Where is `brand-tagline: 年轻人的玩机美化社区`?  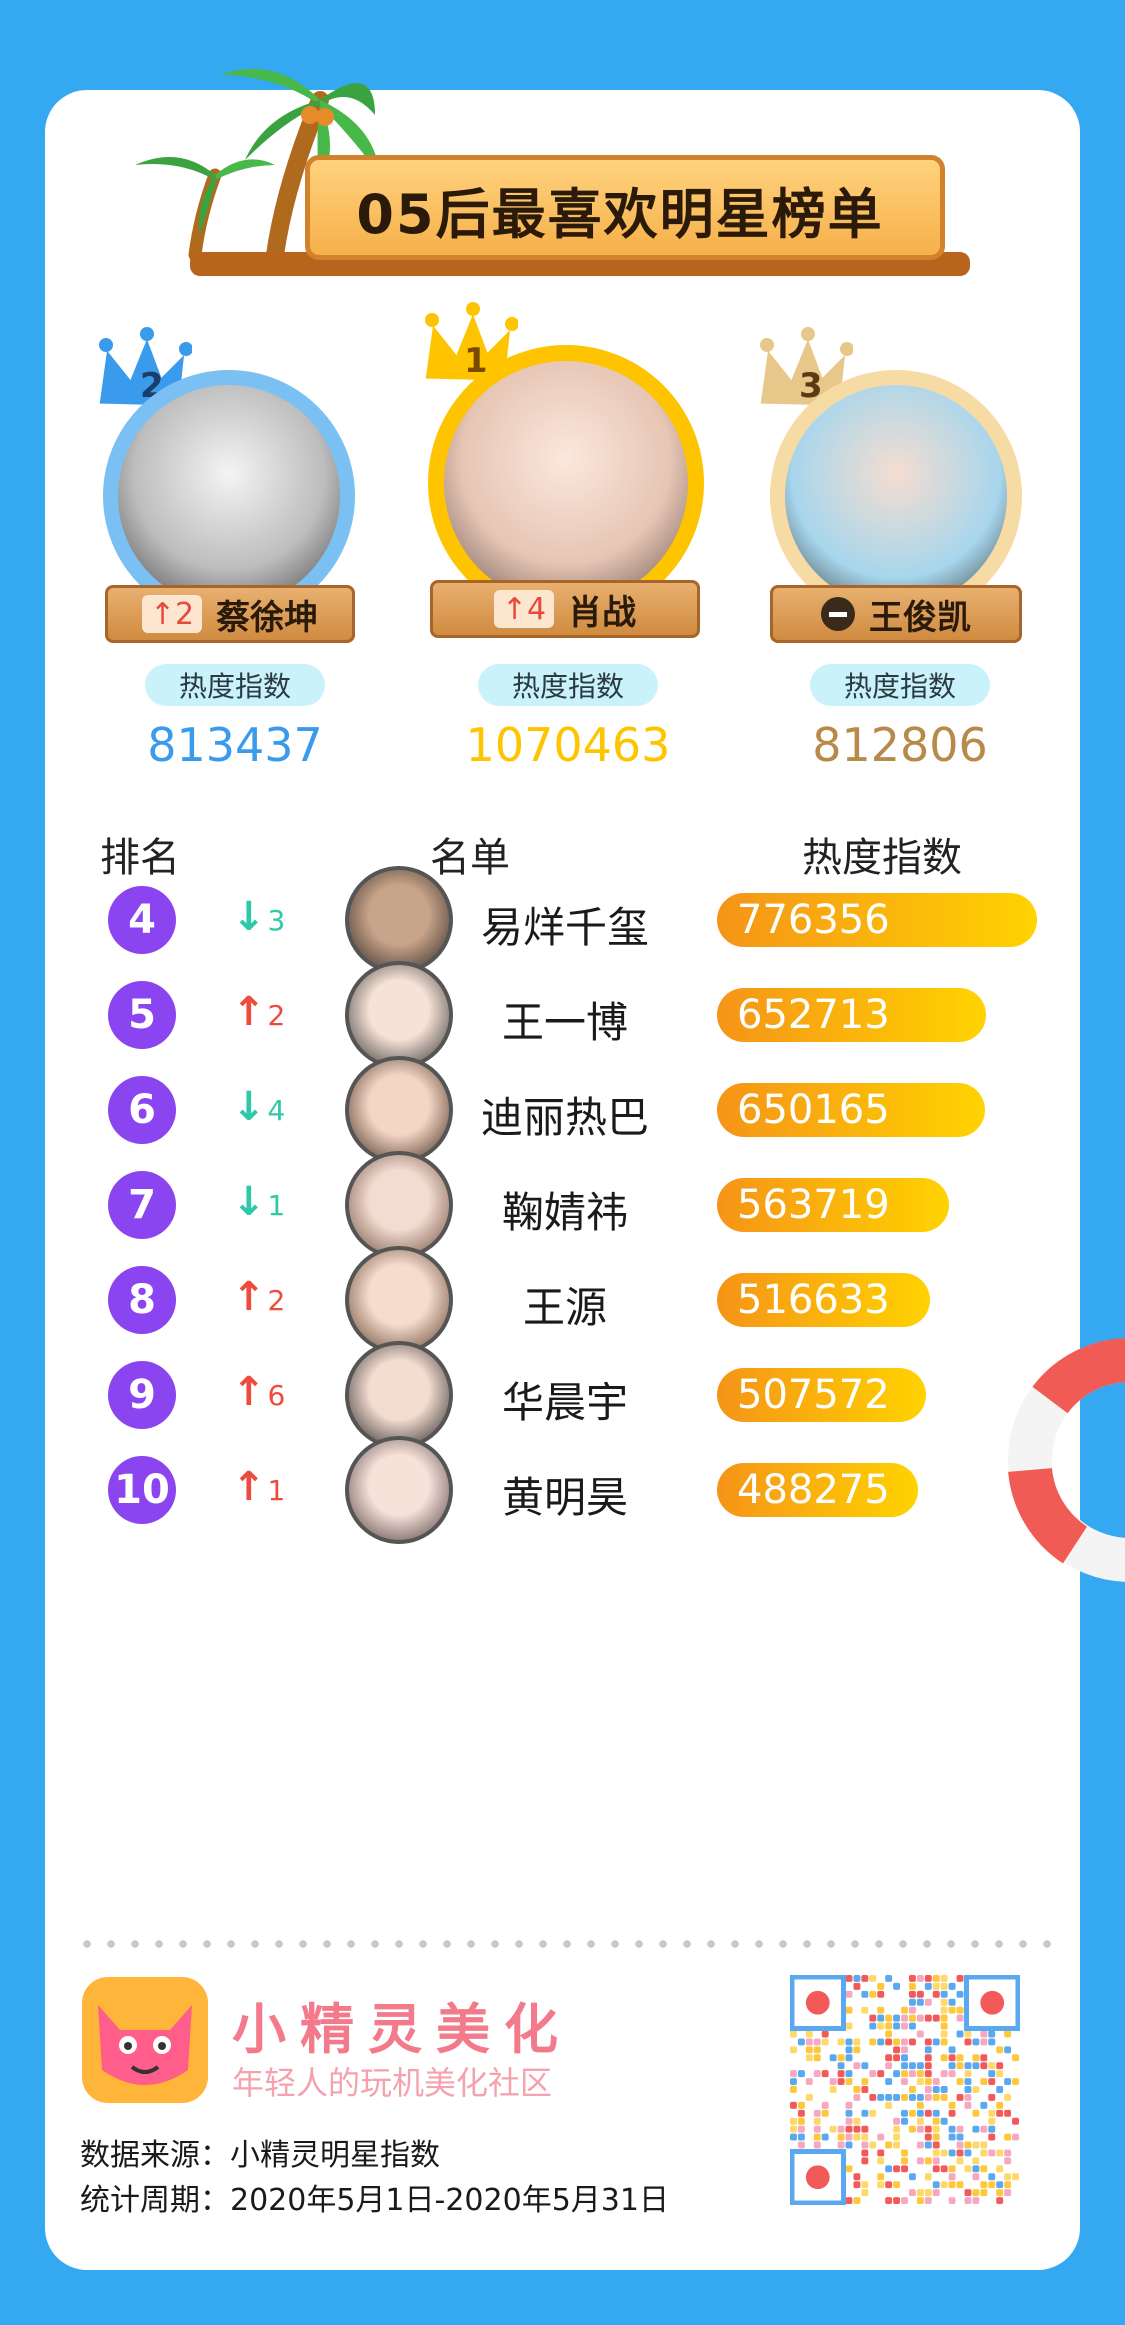
brand-tagline: 年轻人的玩机美化社区 is located at coordinates (392, 2083).